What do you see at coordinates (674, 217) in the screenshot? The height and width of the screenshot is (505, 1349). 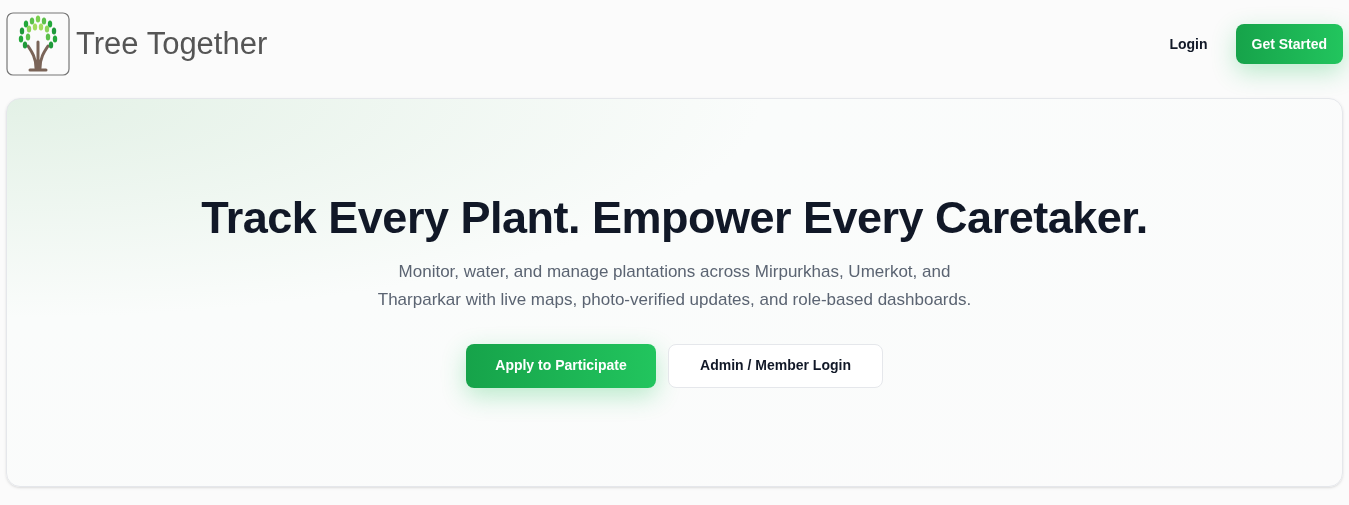 I see `hero-title: Track Every Plant. Empower Every Caretaker.` at bounding box center [674, 217].